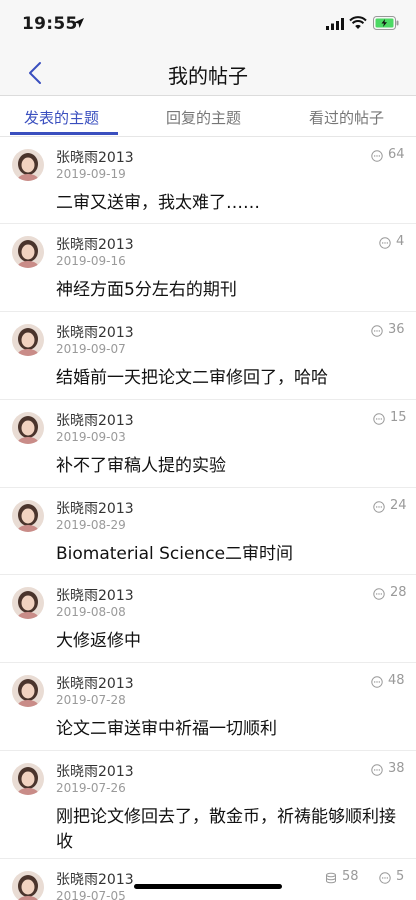 The width and height of the screenshot is (416, 900). What do you see at coordinates (208, 444) in the screenshot?
I see `post-item: 张晓雨2013 2019-09-03 15 补不了审稿人提的实验` at bounding box center [208, 444].